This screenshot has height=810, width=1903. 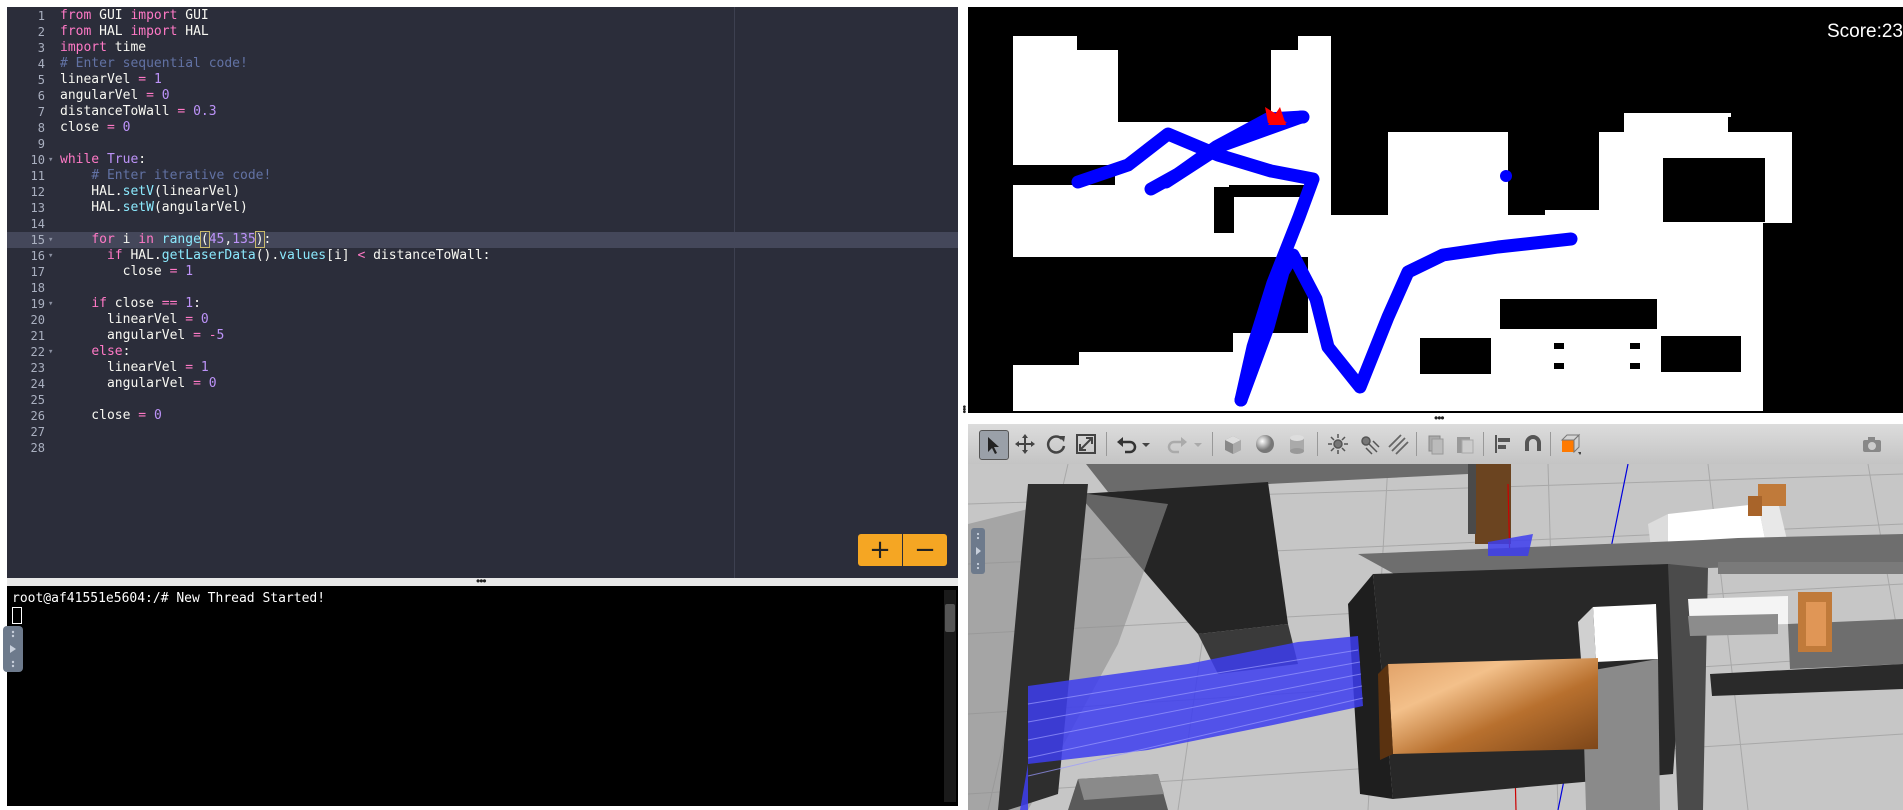 I want to click on line-number: 2, so click(x=41, y=32).